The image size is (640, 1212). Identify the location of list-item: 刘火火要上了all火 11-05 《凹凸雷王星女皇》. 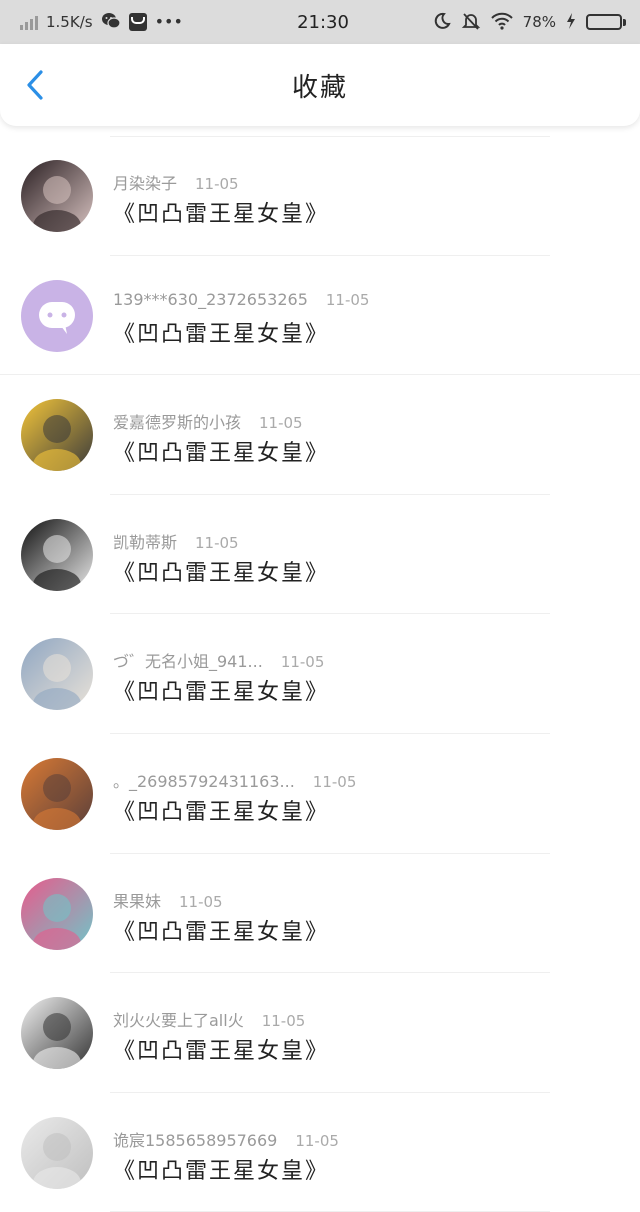
(320, 1033).